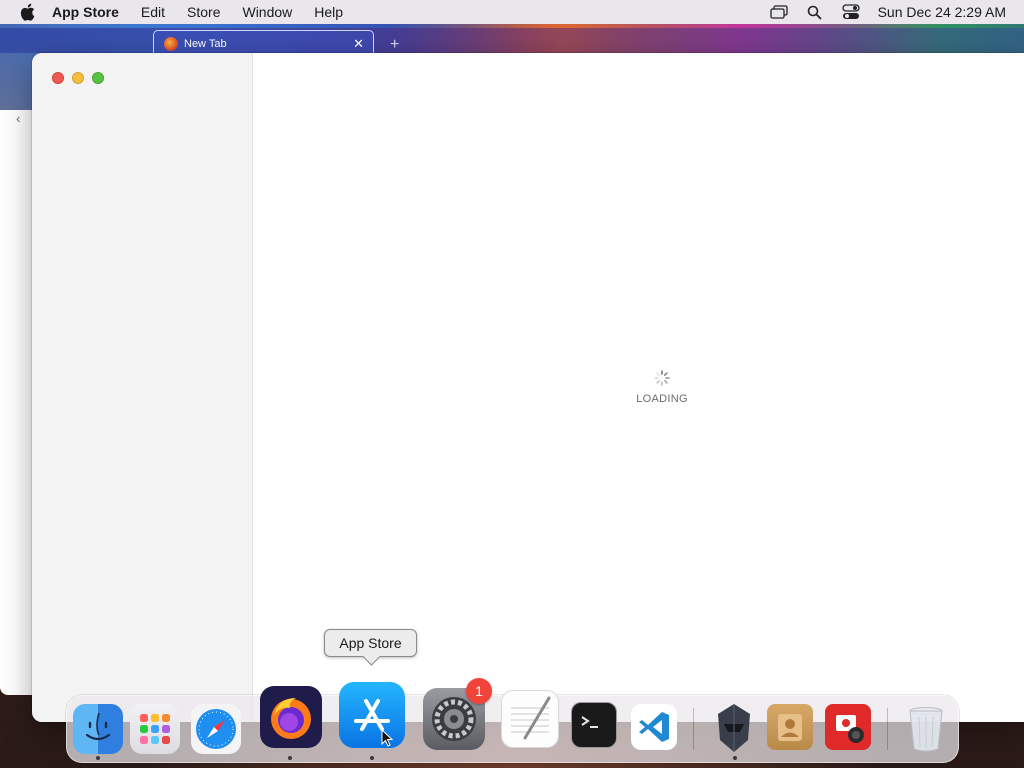 This screenshot has width=1024, height=768. I want to click on finder-running-dot, so click(98, 758).